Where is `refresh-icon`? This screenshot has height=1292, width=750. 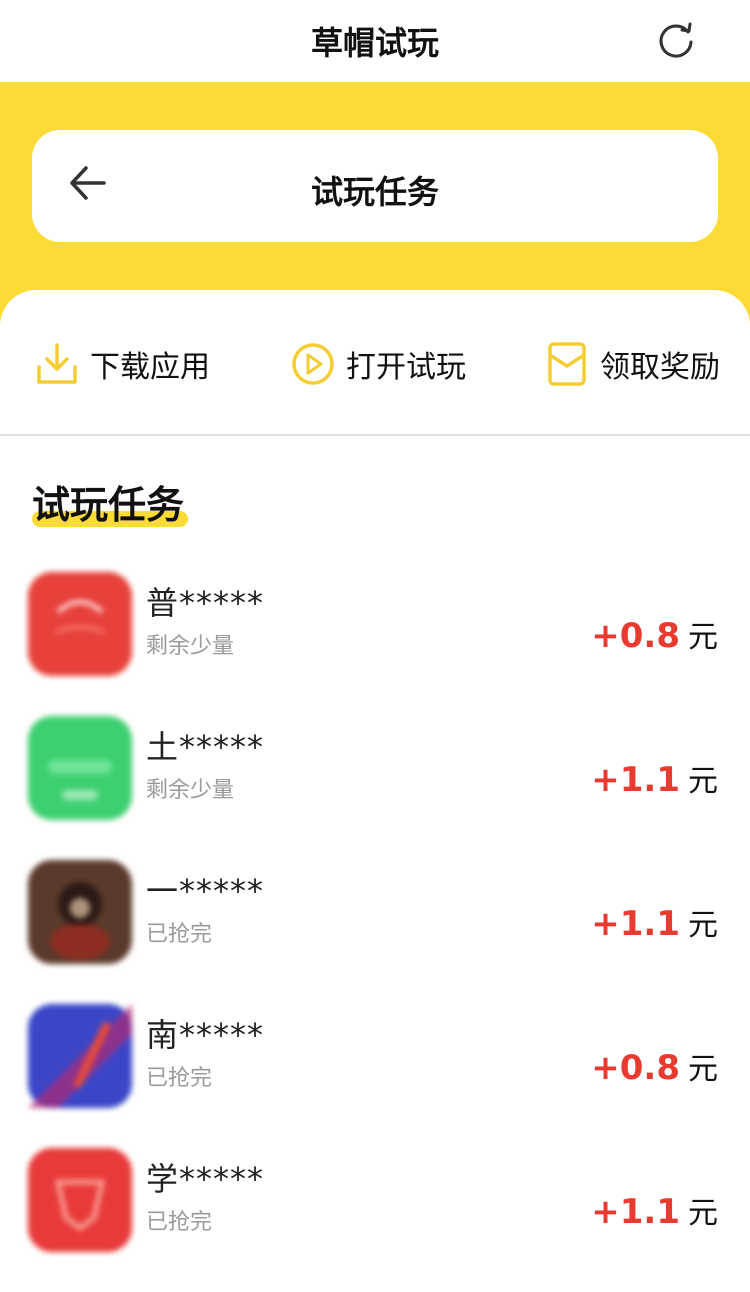 refresh-icon is located at coordinates (676, 40).